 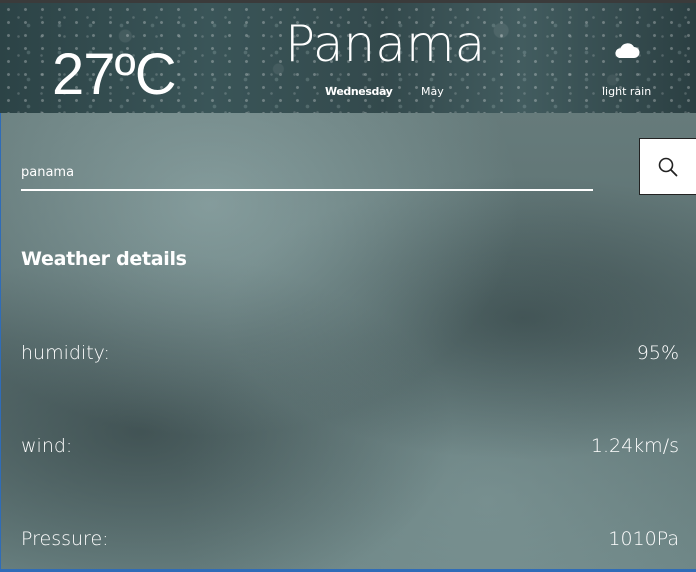 I want to click on month-name: May, so click(x=432, y=91).